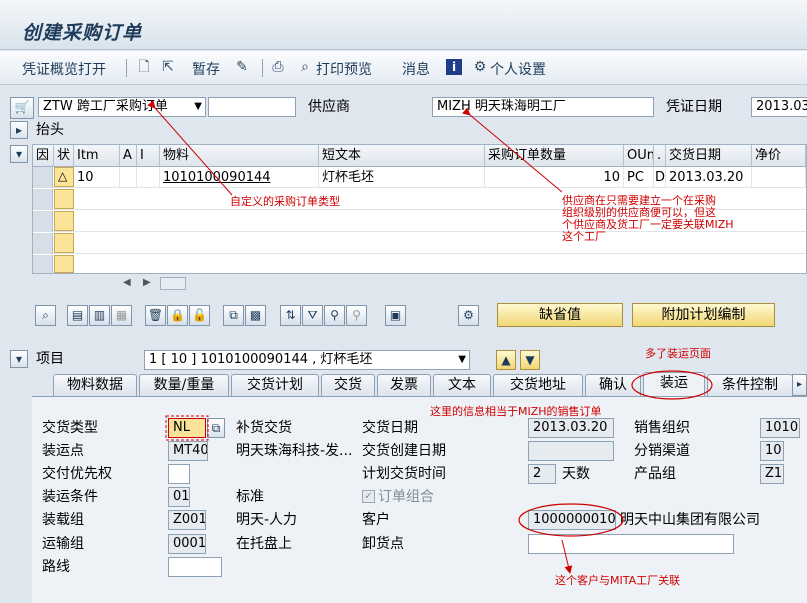 The width and height of the screenshot is (807, 603). I want to click on annotation-sales-order: 这里的信息相当于MIZH的销售订单, so click(516, 411).